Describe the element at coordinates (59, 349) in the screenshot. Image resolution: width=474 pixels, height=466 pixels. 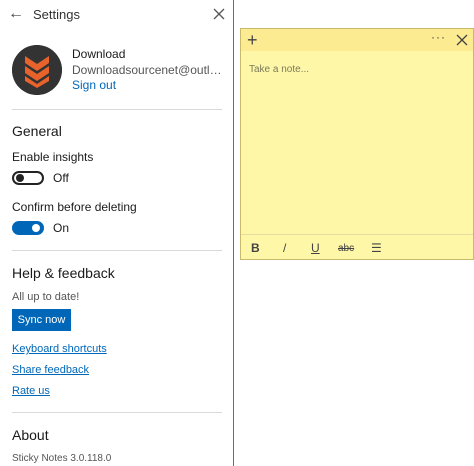
I see `keyboard-shortcuts-link: Keyboard shortcuts` at that location.